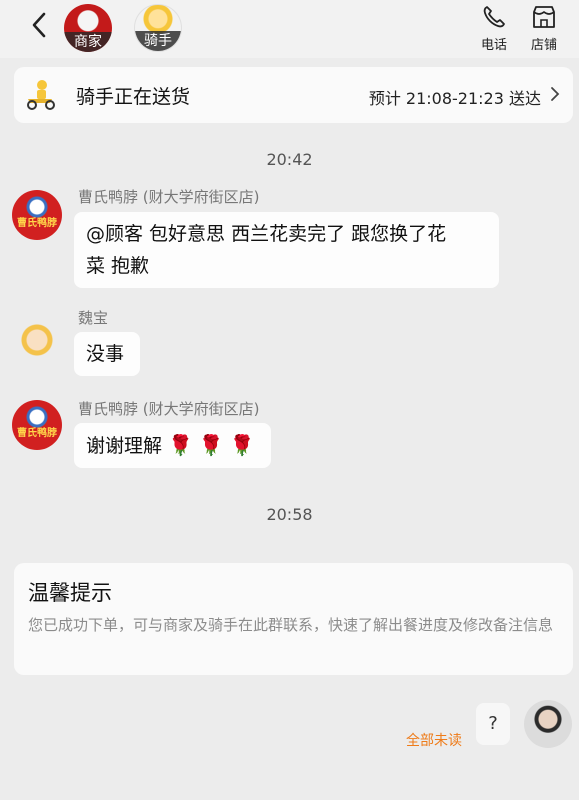 The image size is (579, 800). What do you see at coordinates (544, 17) in the screenshot?
I see `store-icon` at bounding box center [544, 17].